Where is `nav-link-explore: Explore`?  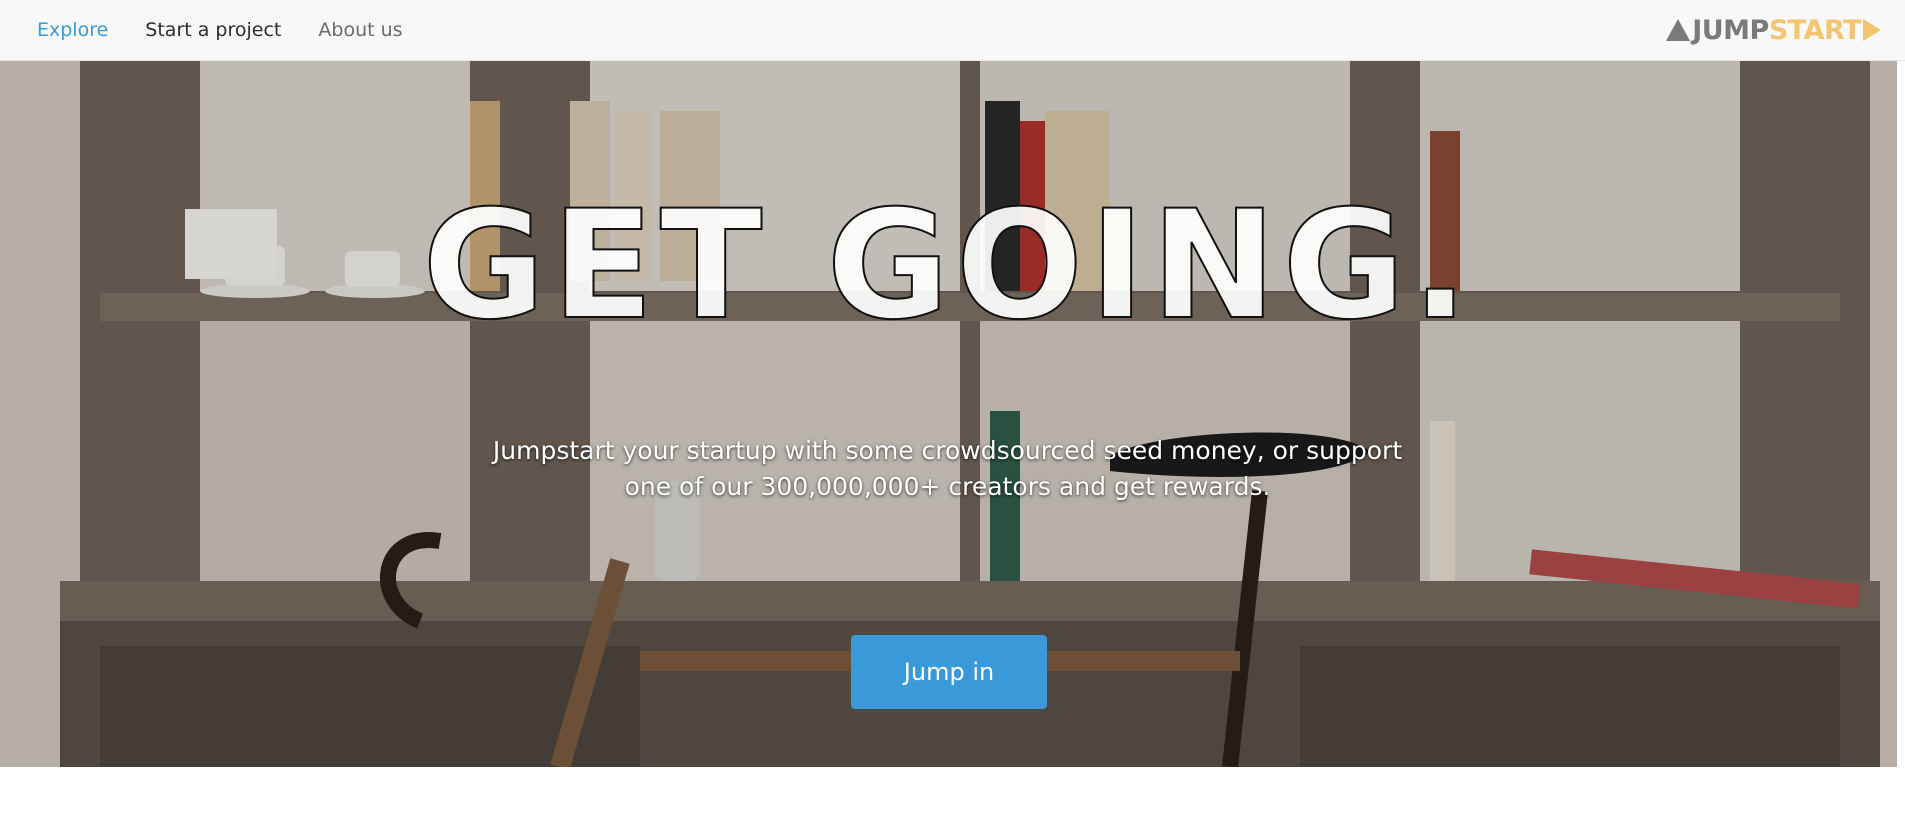
nav-link-explore: Explore is located at coordinates (72, 30).